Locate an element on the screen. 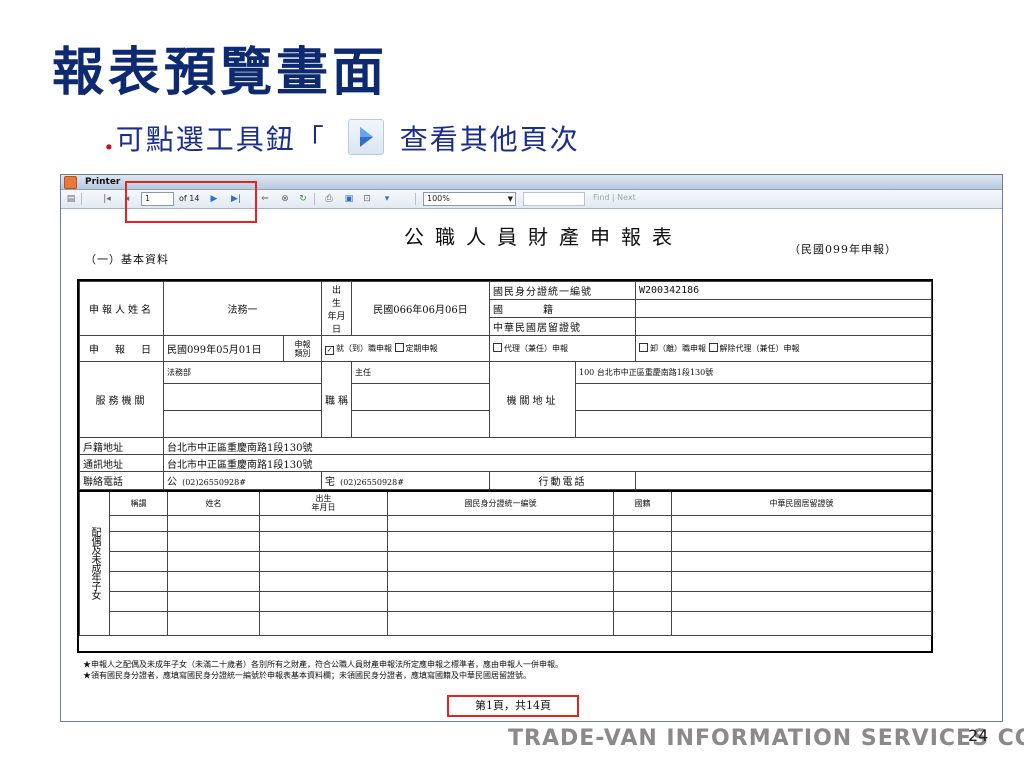 This screenshot has width=1024, height=768. company-name: TRADE-VAN INFORMATION SERVICES CO. is located at coordinates (766, 738).